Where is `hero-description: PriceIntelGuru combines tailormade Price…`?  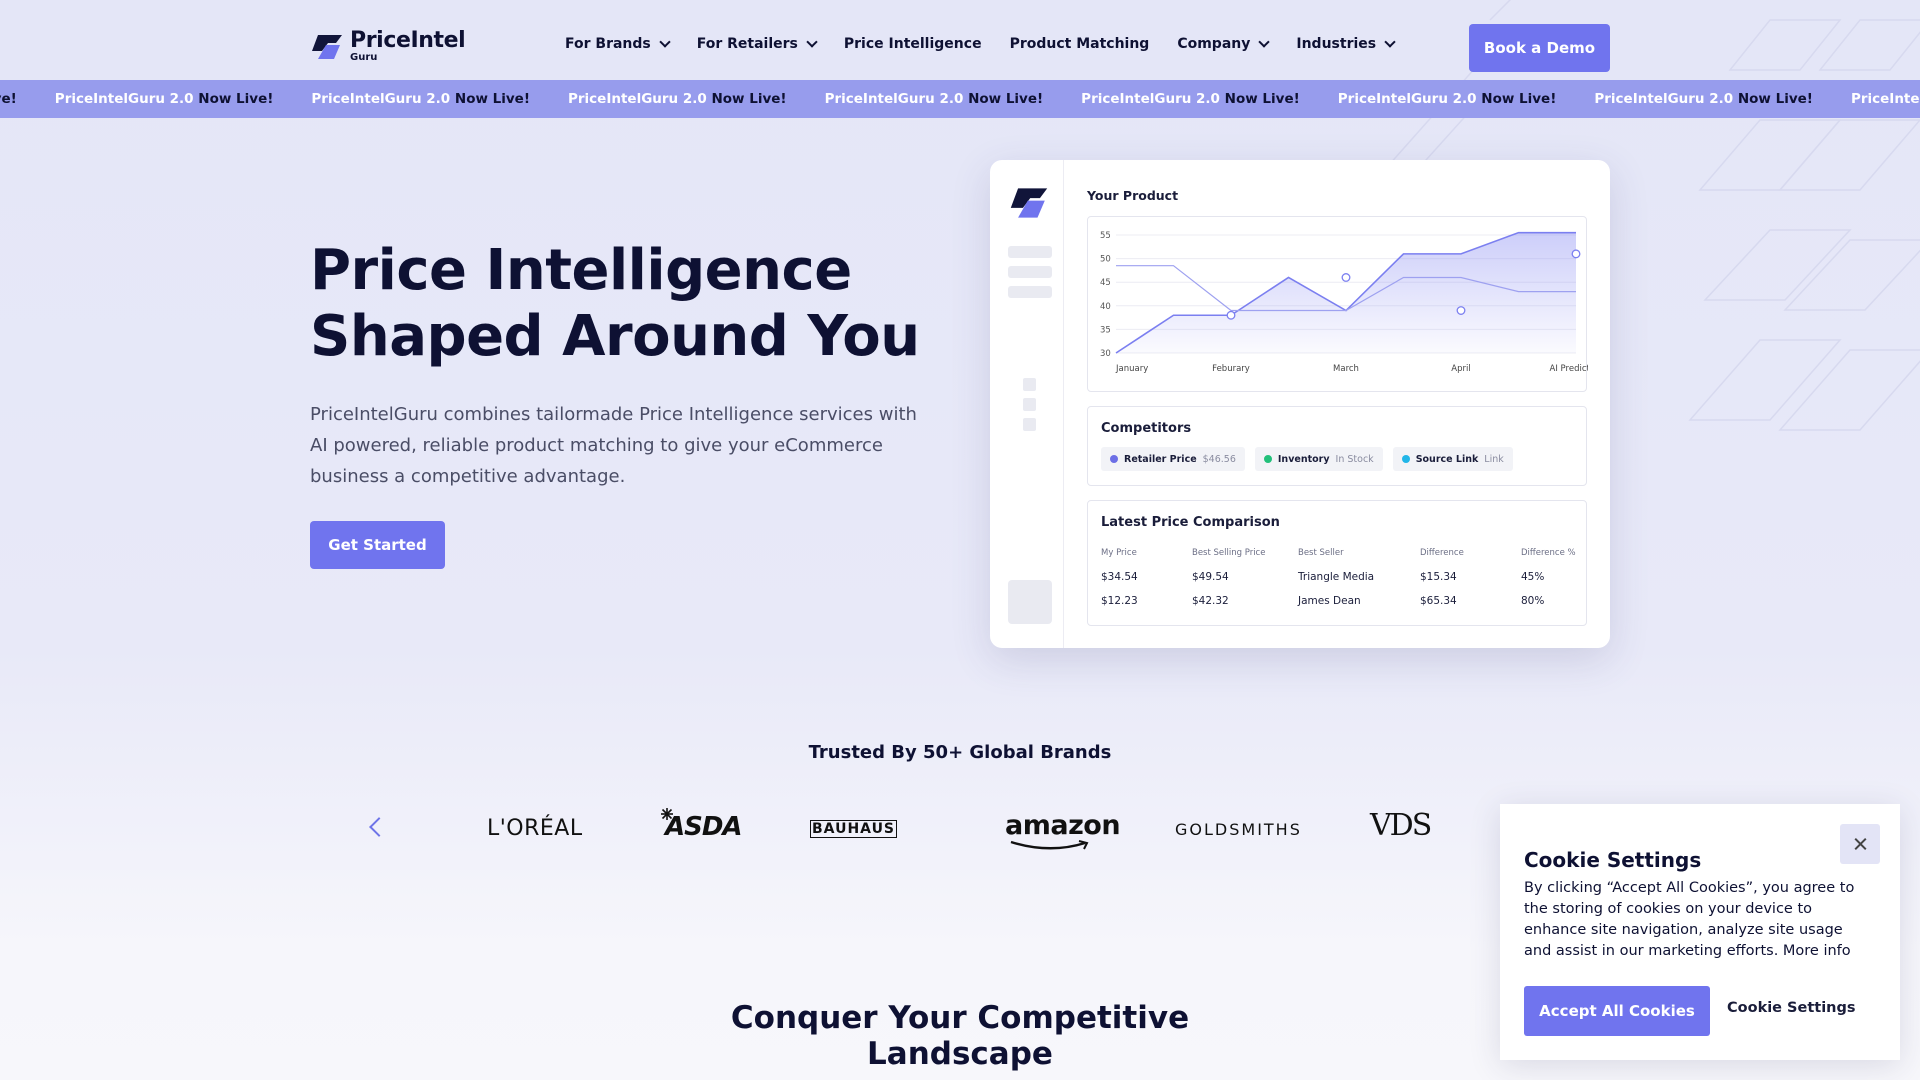 hero-description: PriceIntelGuru combines tailormade Price… is located at coordinates (613, 445).